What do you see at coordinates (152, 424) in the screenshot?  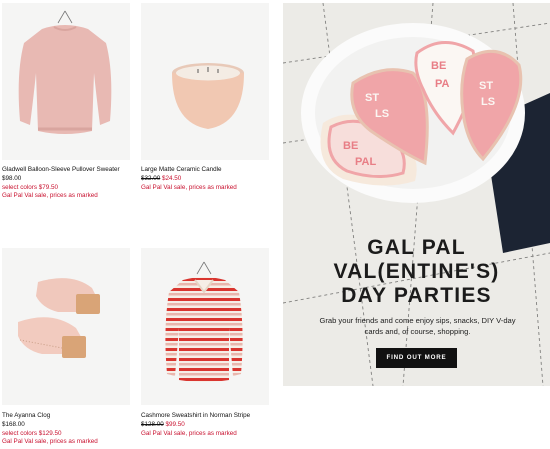 I see `original-price: $128.00` at bounding box center [152, 424].